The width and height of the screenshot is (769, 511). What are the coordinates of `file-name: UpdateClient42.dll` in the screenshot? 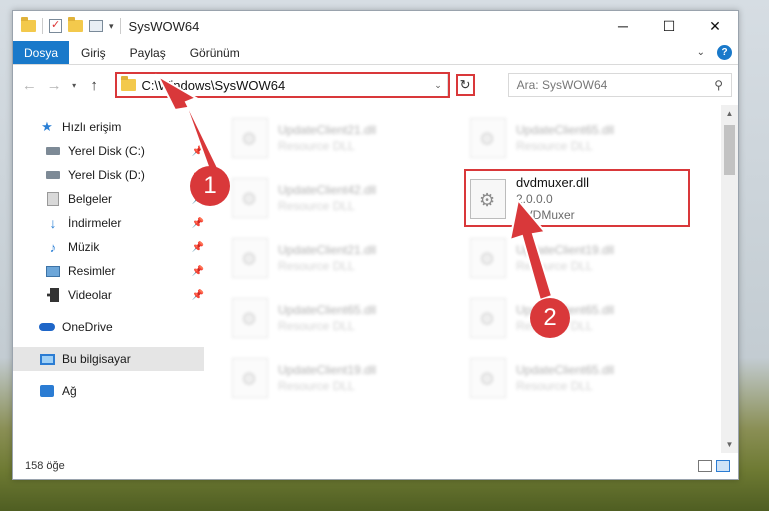 It's located at (327, 190).